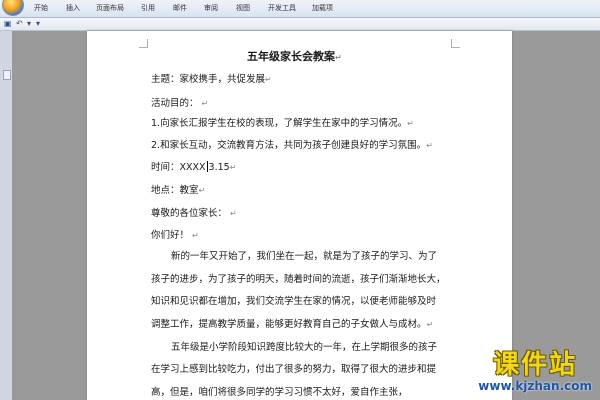  I want to click on ruler-marker, so click(7, 75).